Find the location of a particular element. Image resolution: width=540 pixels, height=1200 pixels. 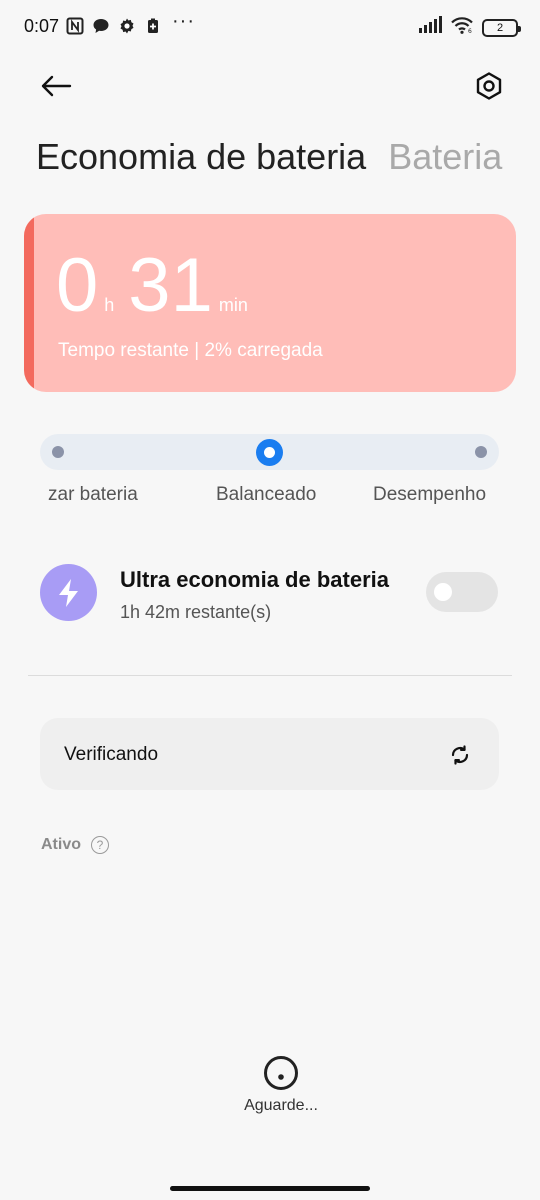

status-more-icon: ··· is located at coordinates (183, 21).